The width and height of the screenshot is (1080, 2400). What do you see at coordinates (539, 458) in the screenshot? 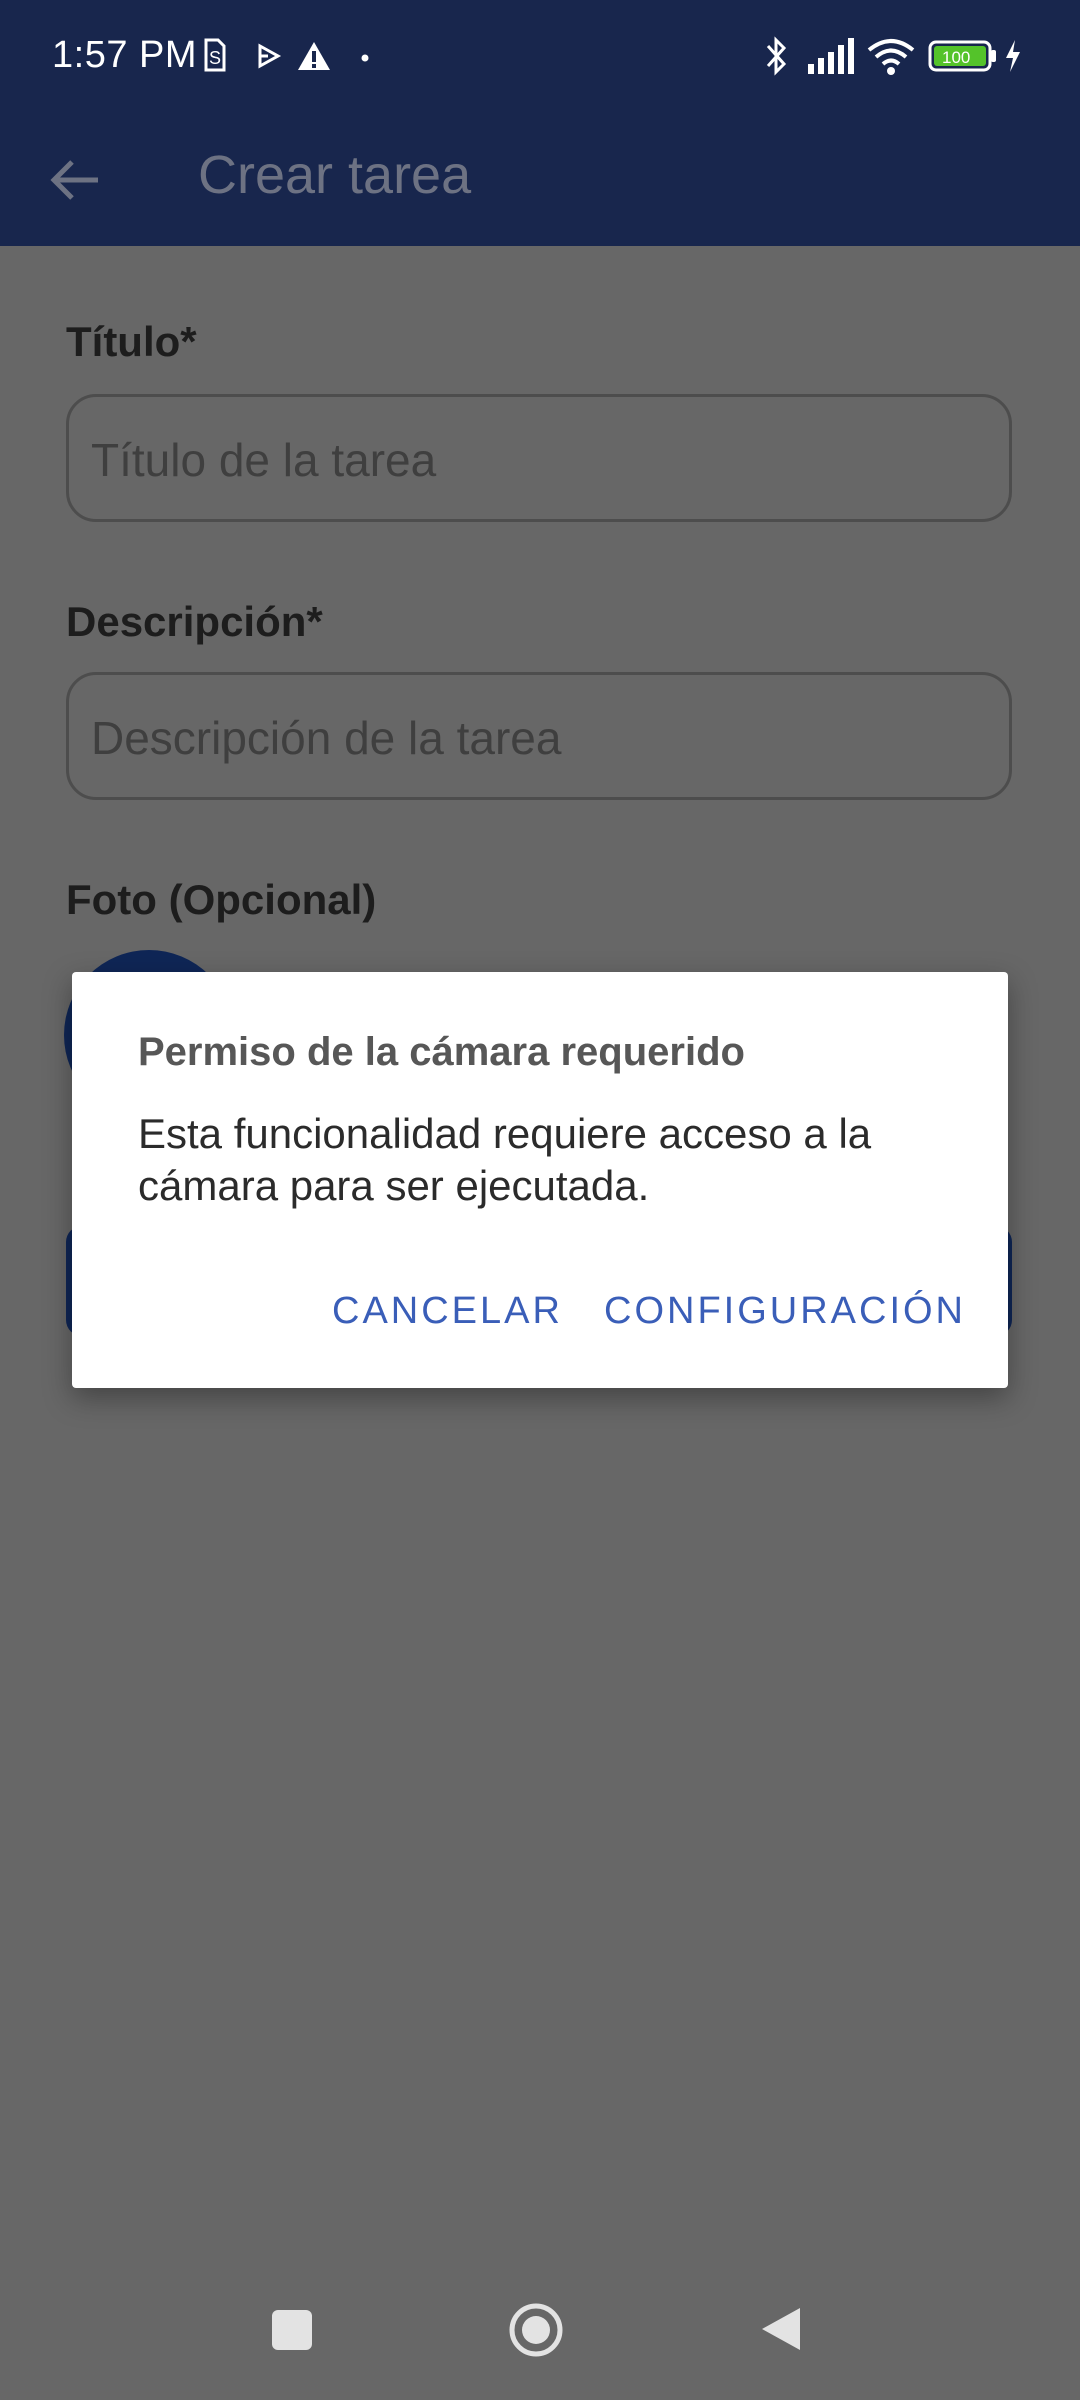
I see `title-input: Título de la tarea` at bounding box center [539, 458].